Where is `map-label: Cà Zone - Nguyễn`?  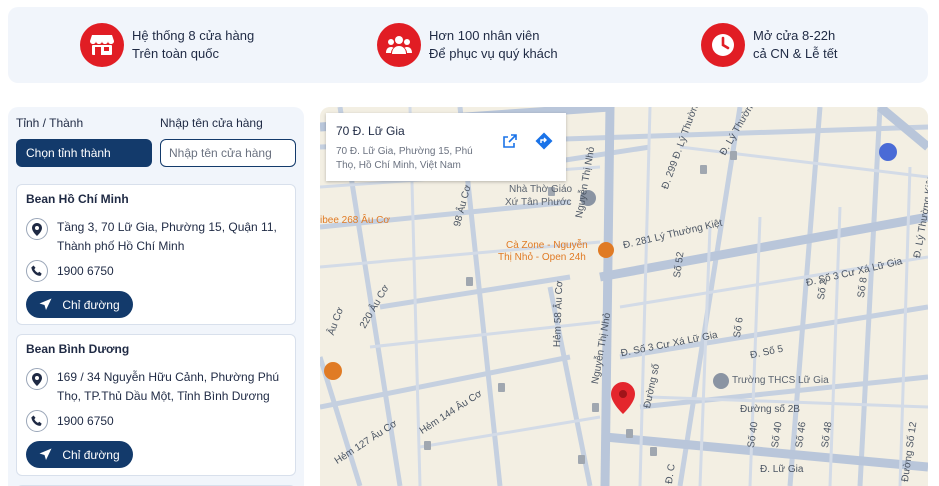 map-label: Cà Zone - Nguyễn is located at coordinates (547, 245).